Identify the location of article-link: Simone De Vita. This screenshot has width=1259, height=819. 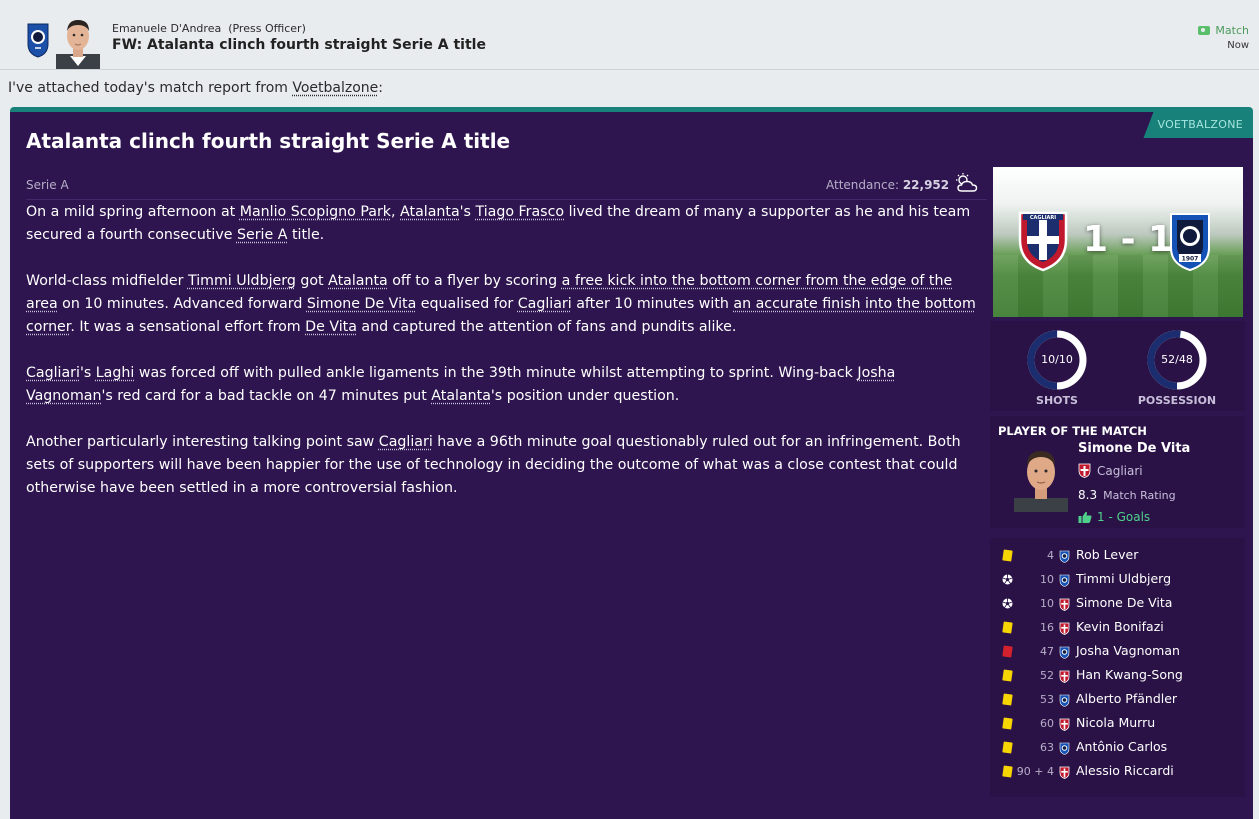
(361, 304).